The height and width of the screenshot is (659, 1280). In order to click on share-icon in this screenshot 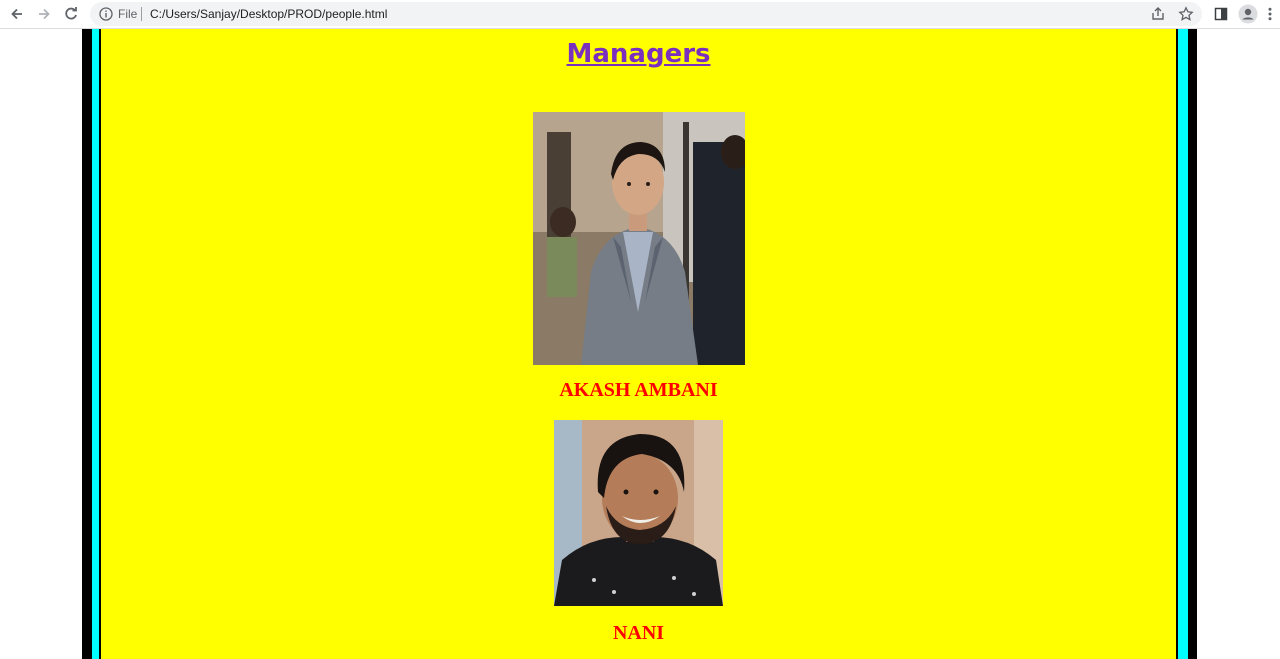, I will do `click(1158, 14)`.